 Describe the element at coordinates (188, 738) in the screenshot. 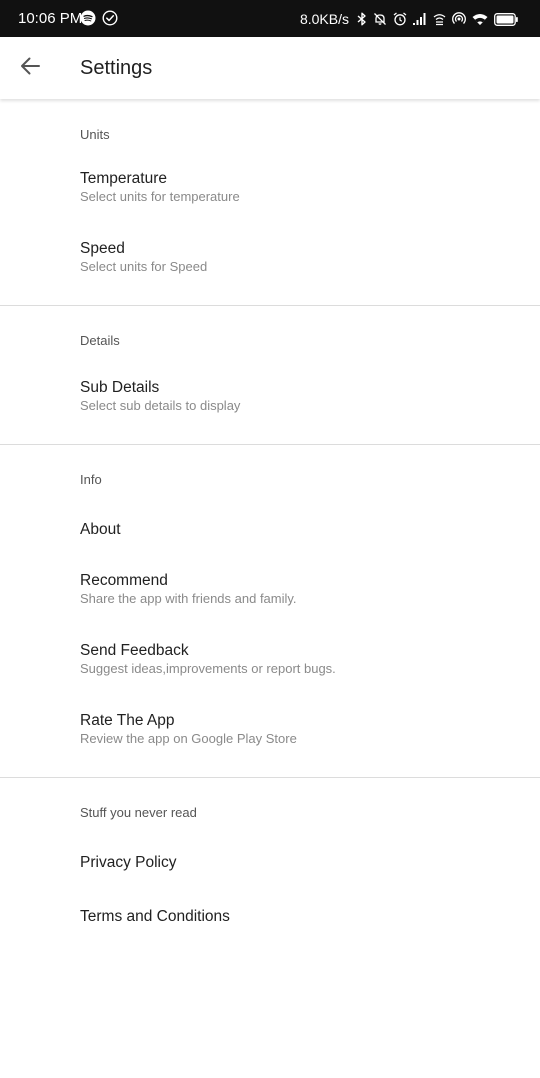

I see `pref-summary: Review the app on Google Play Store` at that location.